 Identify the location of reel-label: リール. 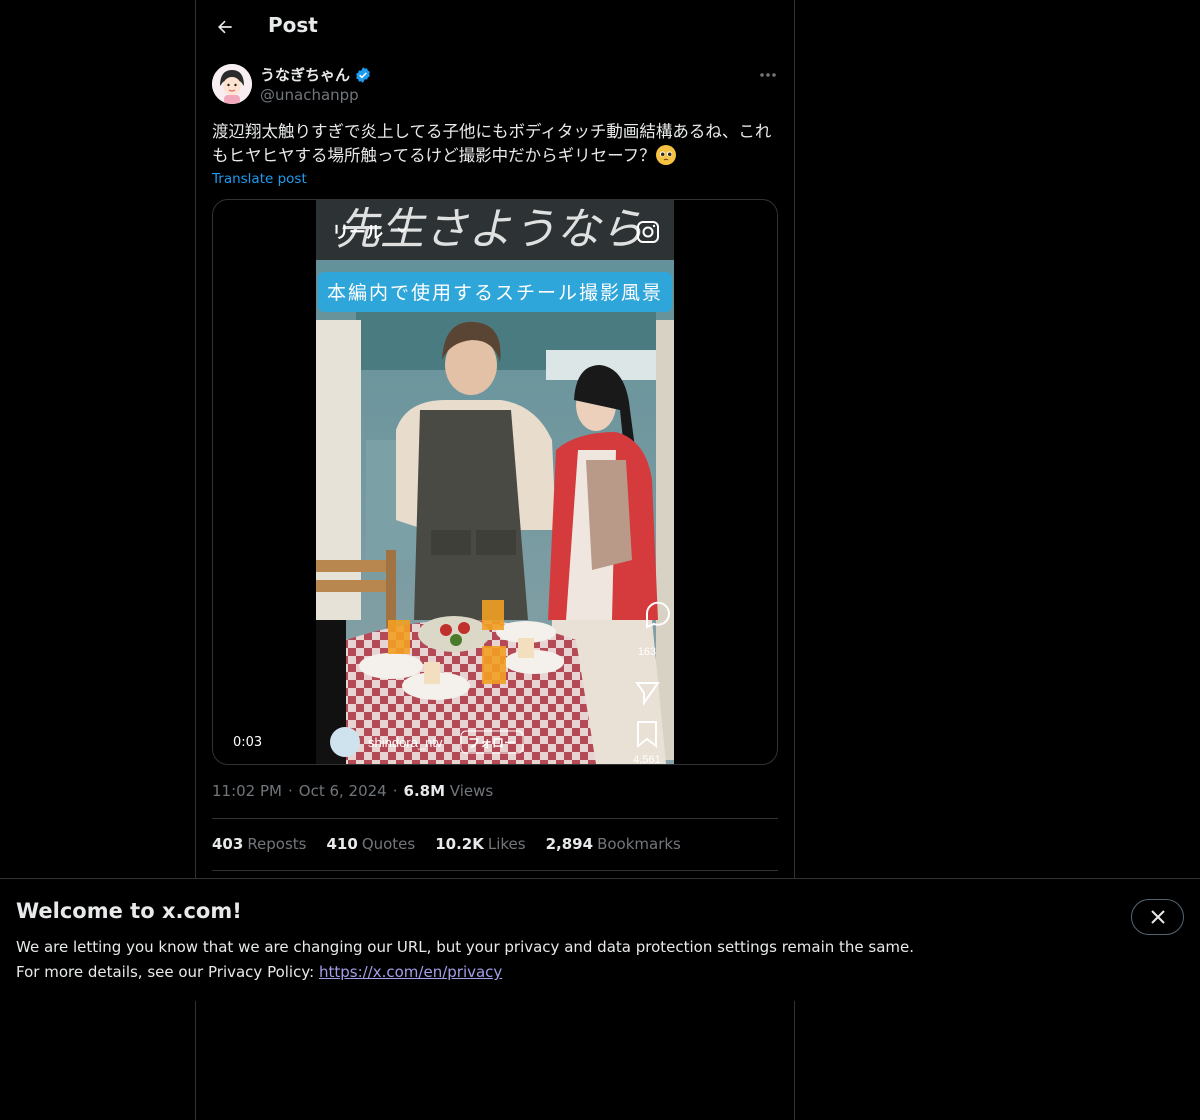
(357, 232).